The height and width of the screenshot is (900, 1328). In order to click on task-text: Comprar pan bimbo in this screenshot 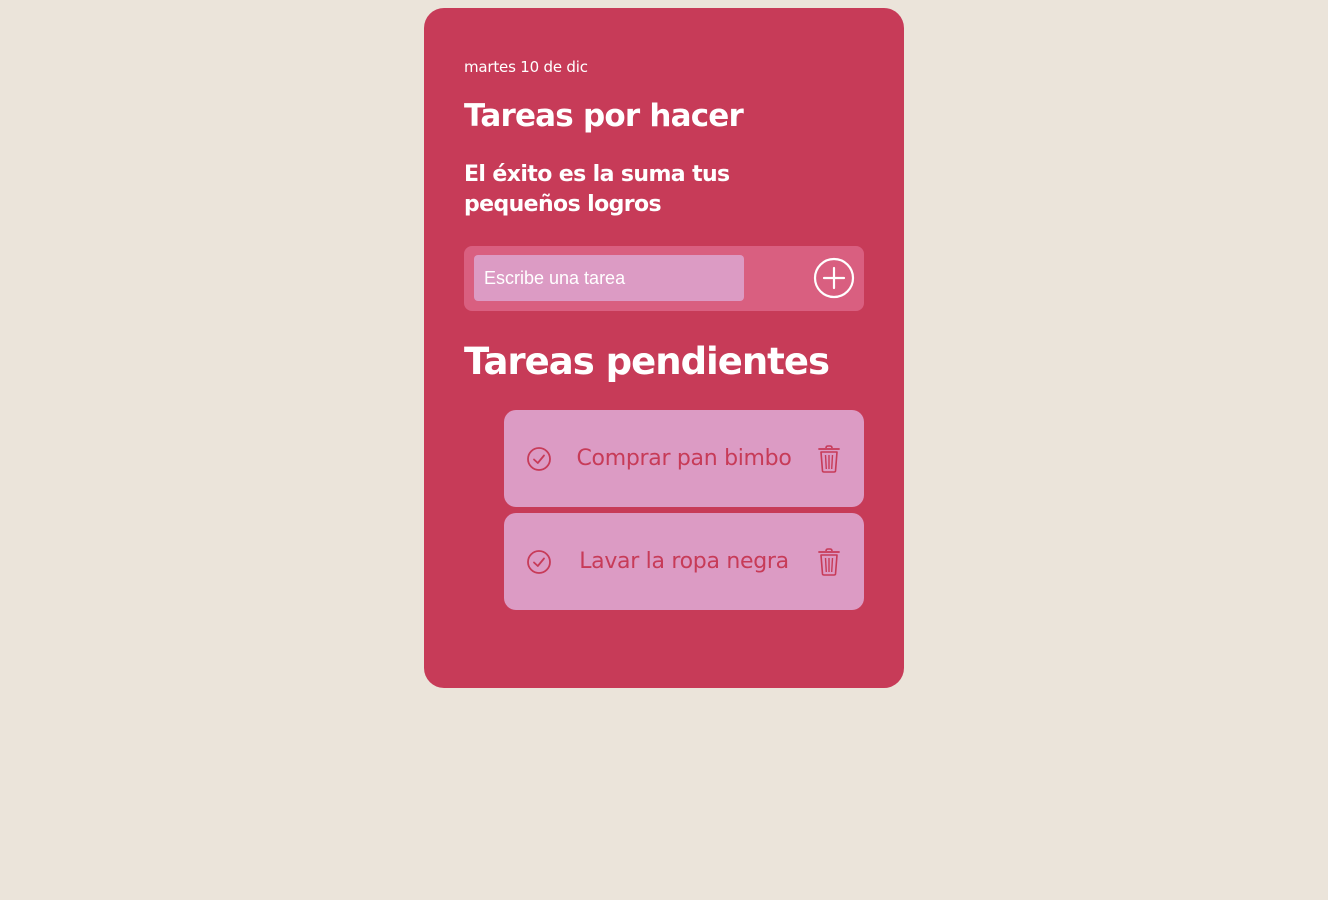, I will do `click(684, 458)`.